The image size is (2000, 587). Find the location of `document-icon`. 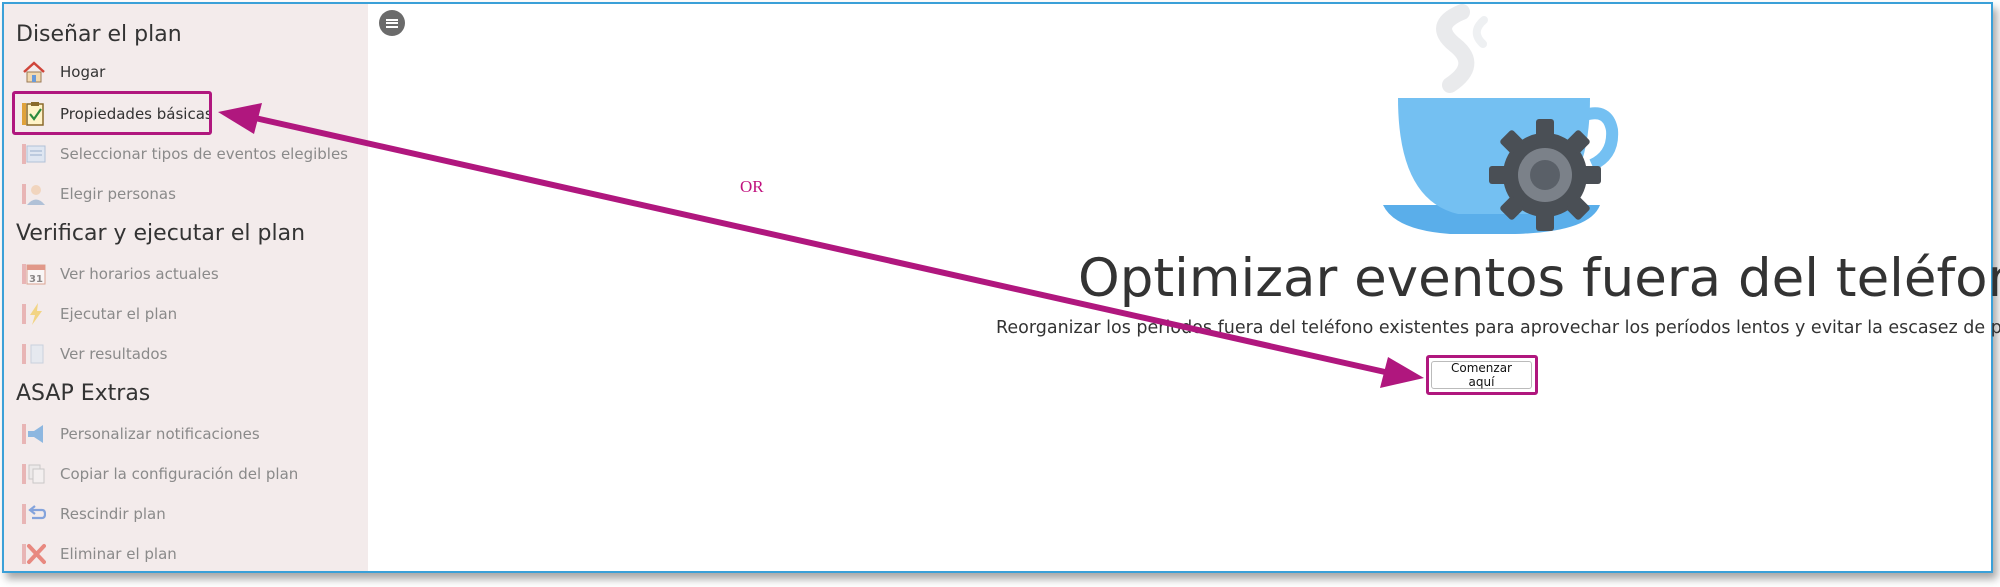

document-icon is located at coordinates (34, 354).